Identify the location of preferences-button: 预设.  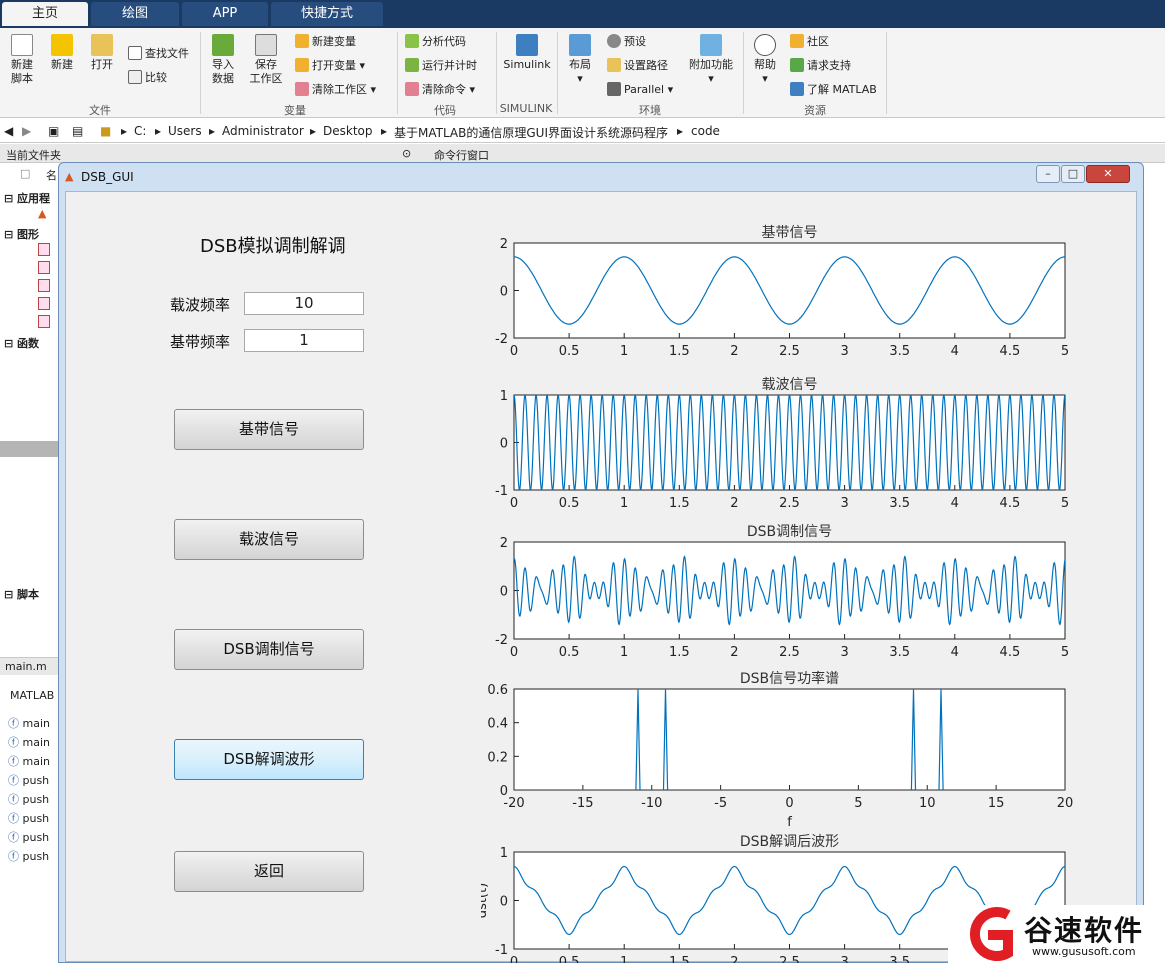
(626, 41).